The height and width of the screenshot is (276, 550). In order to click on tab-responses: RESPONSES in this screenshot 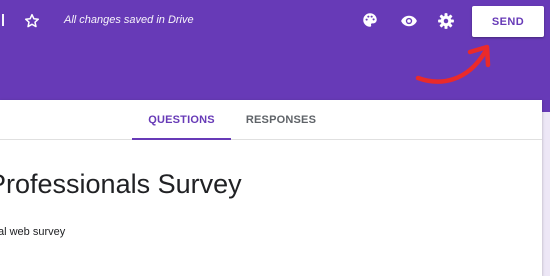, I will do `click(281, 120)`.